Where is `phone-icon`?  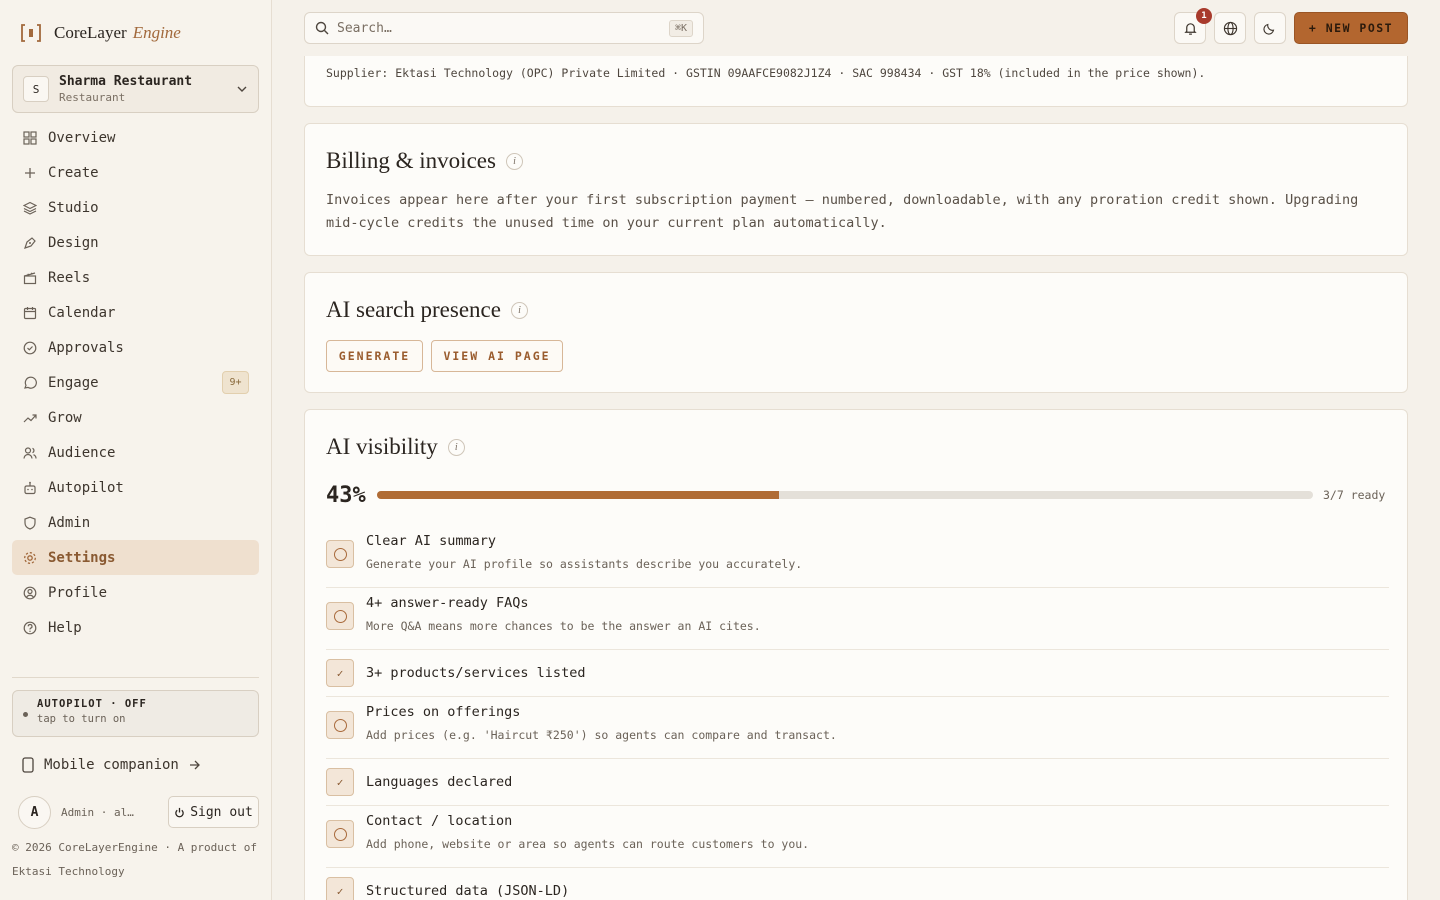
phone-icon is located at coordinates (28, 765).